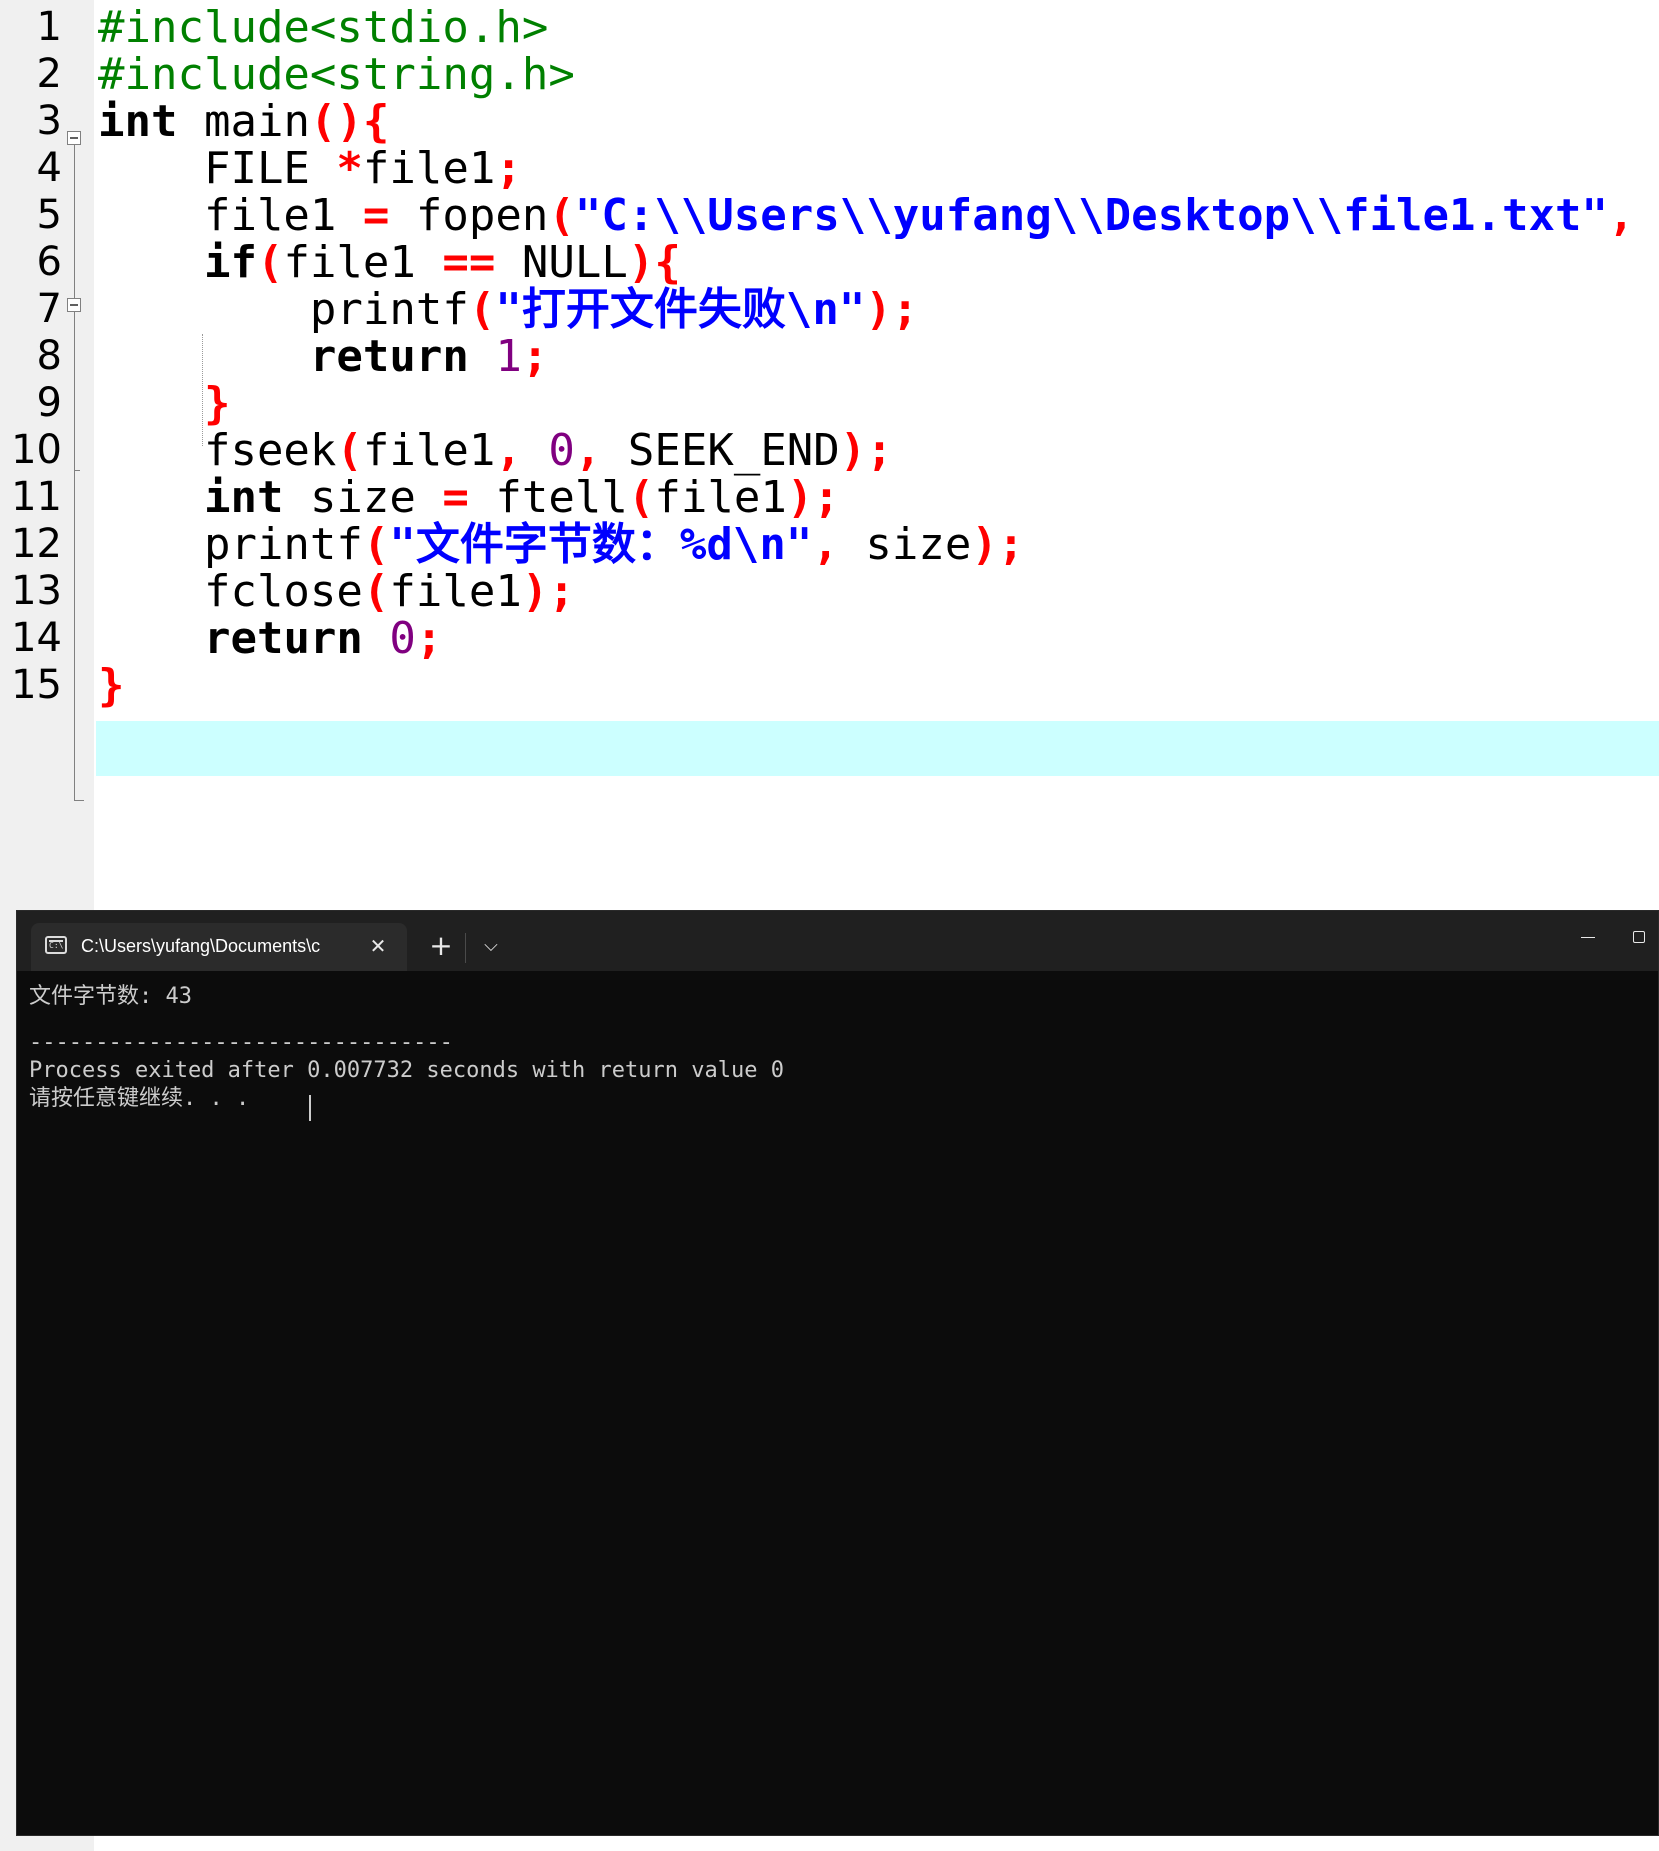  Describe the element at coordinates (217, 168) in the screenshot. I see `code-token: FILE` at that location.